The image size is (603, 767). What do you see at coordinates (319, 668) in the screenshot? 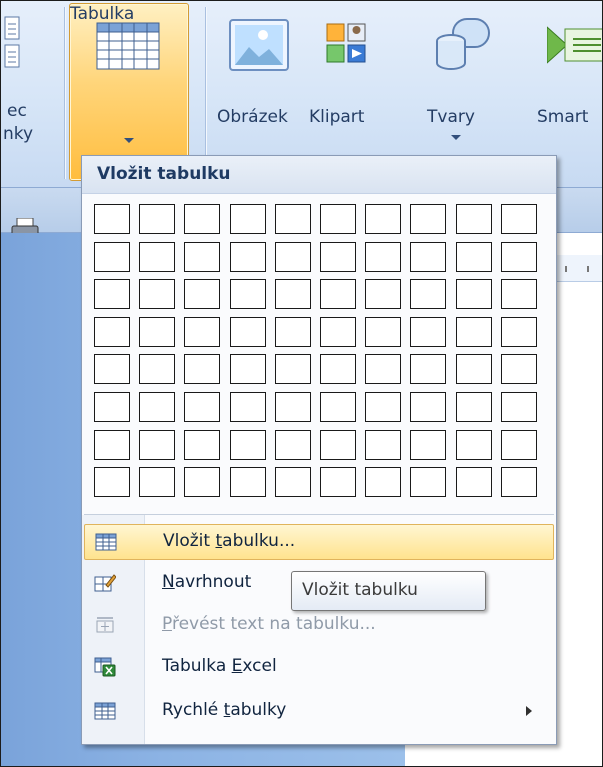
I see `menu-item-excel-table: Tabulka Excel` at bounding box center [319, 668].